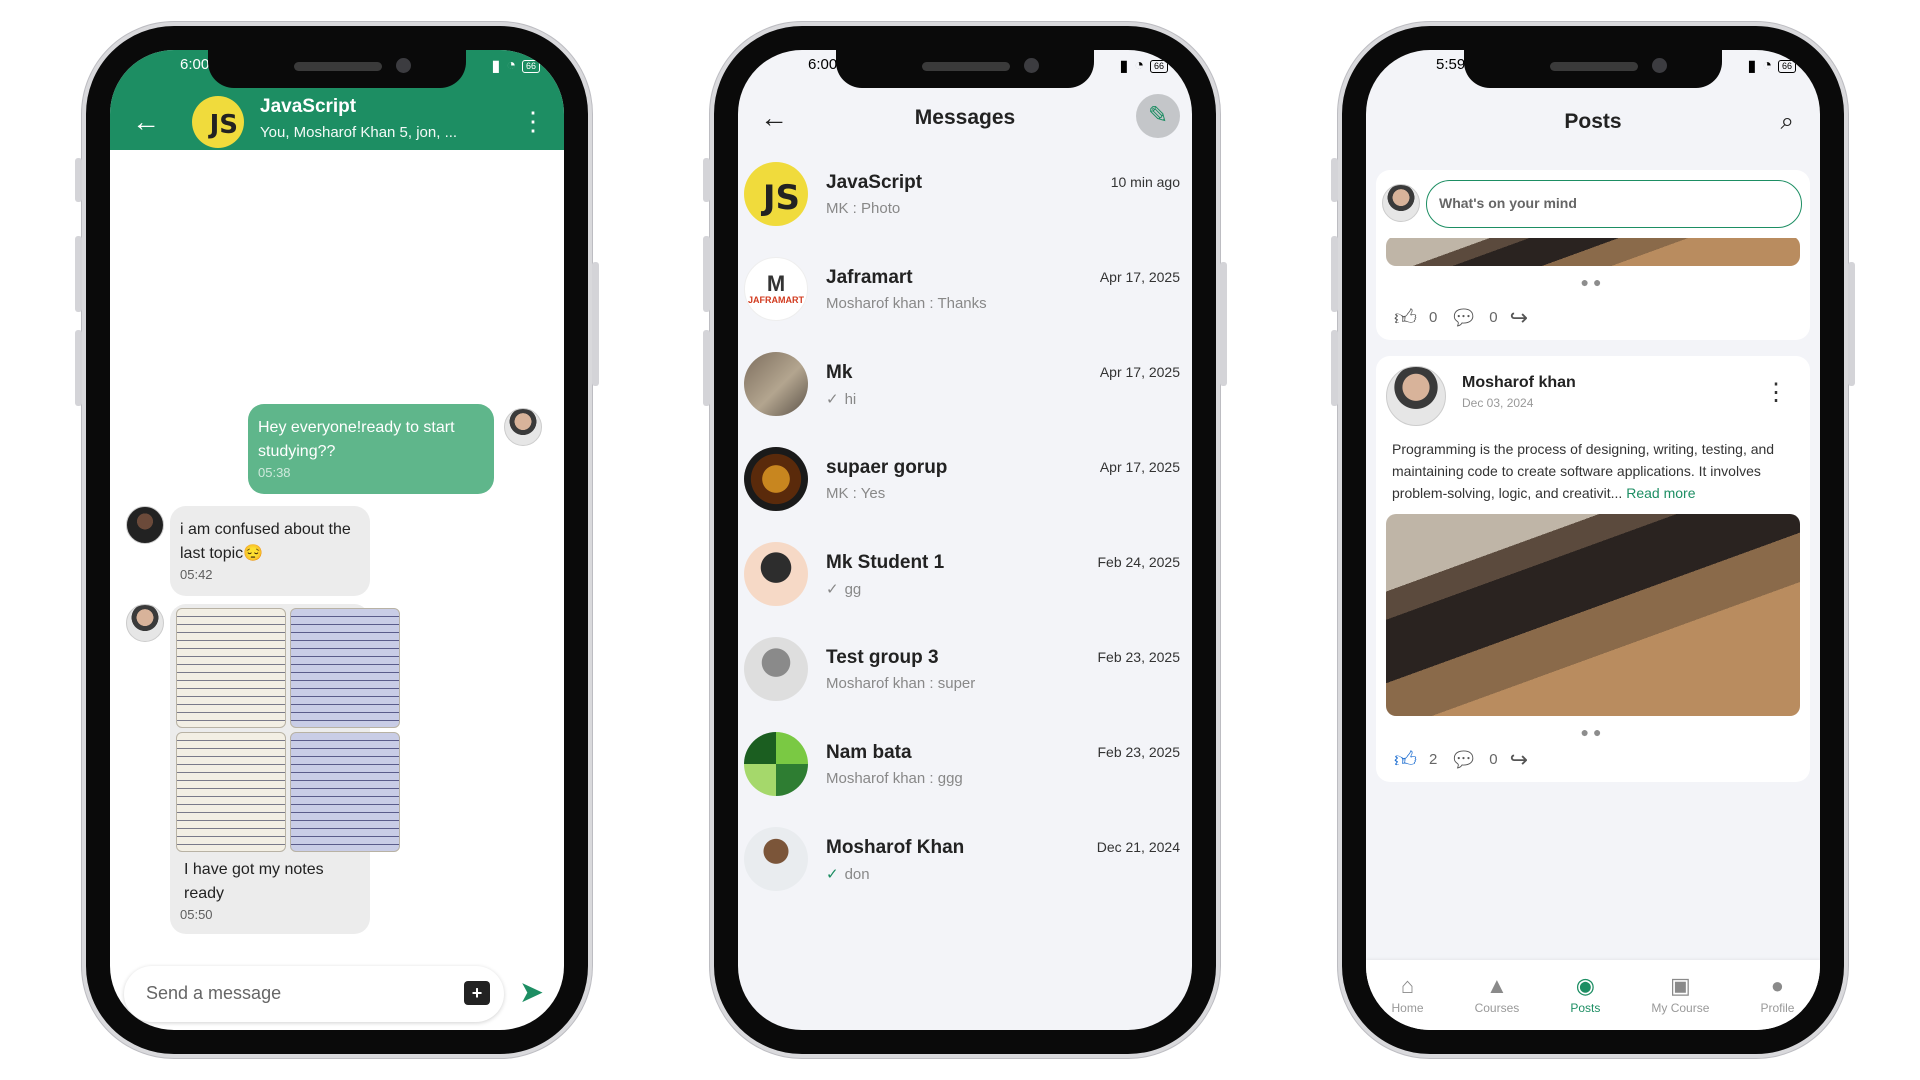  Describe the element at coordinates (477, 993) in the screenshot. I see `attach-media-icon: +` at that location.